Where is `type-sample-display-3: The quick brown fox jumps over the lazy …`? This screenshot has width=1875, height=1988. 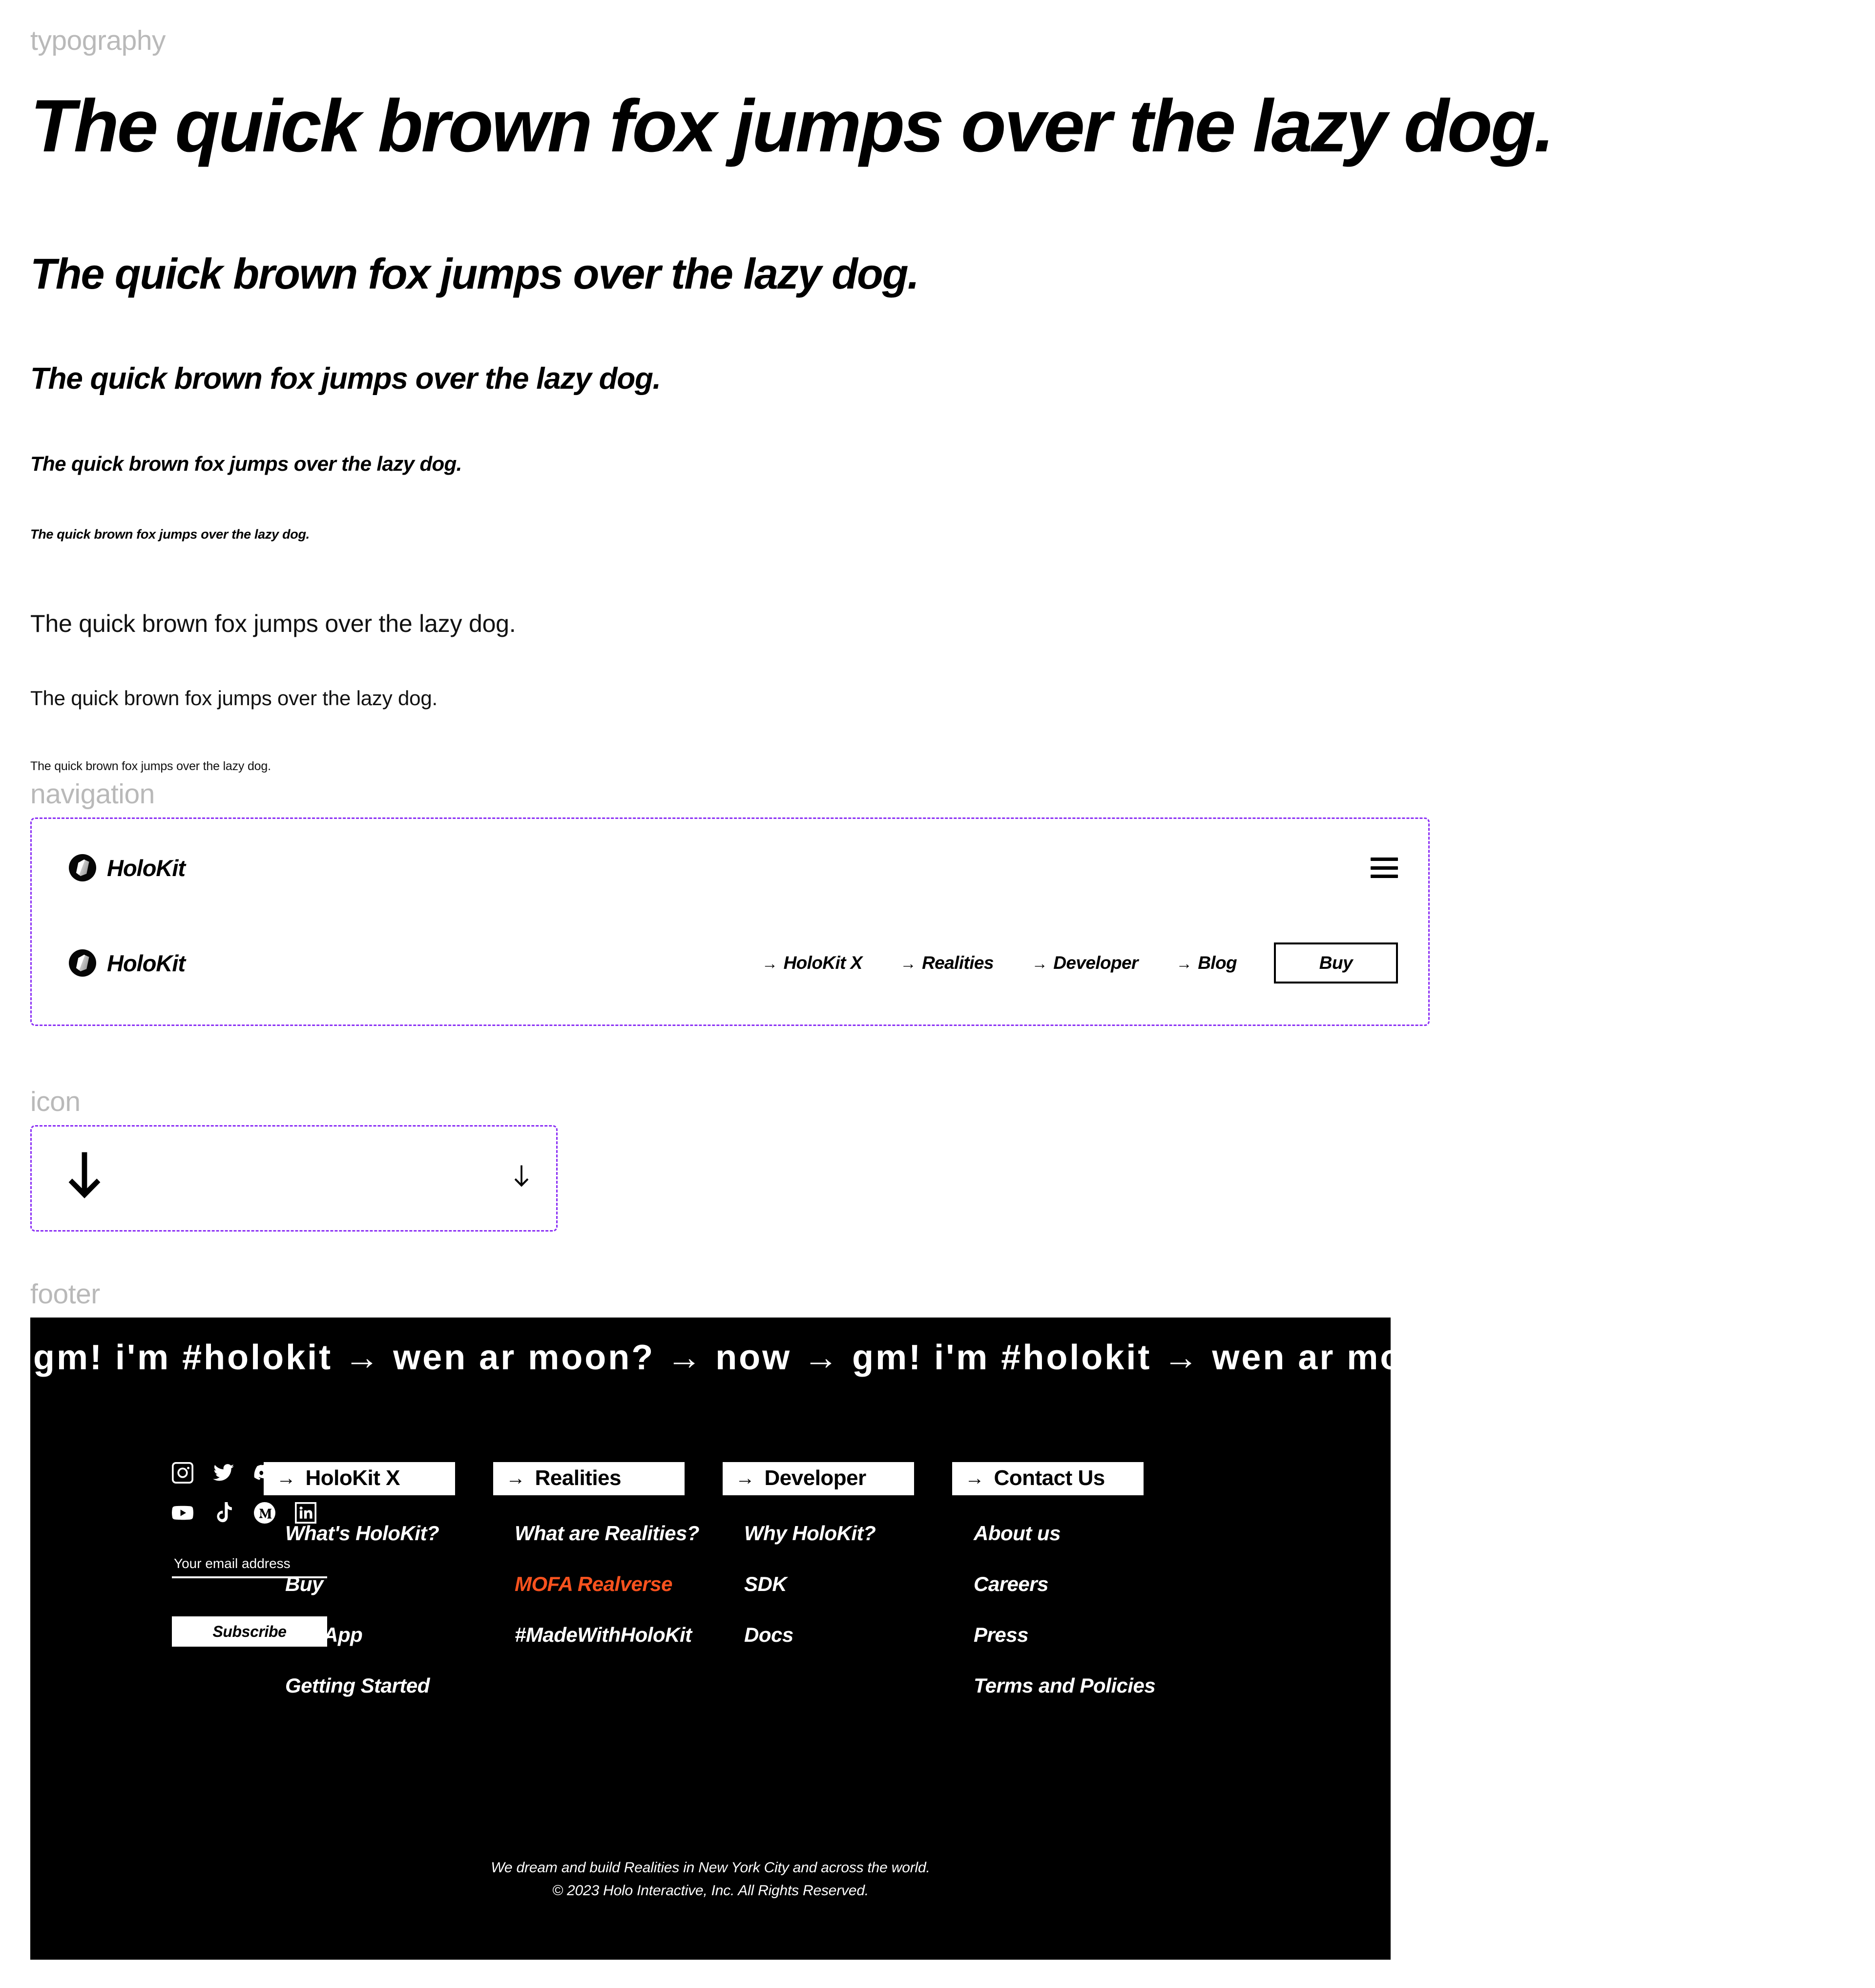 type-sample-display-3: The quick brown fox jumps over the lazy … is located at coordinates (346, 379).